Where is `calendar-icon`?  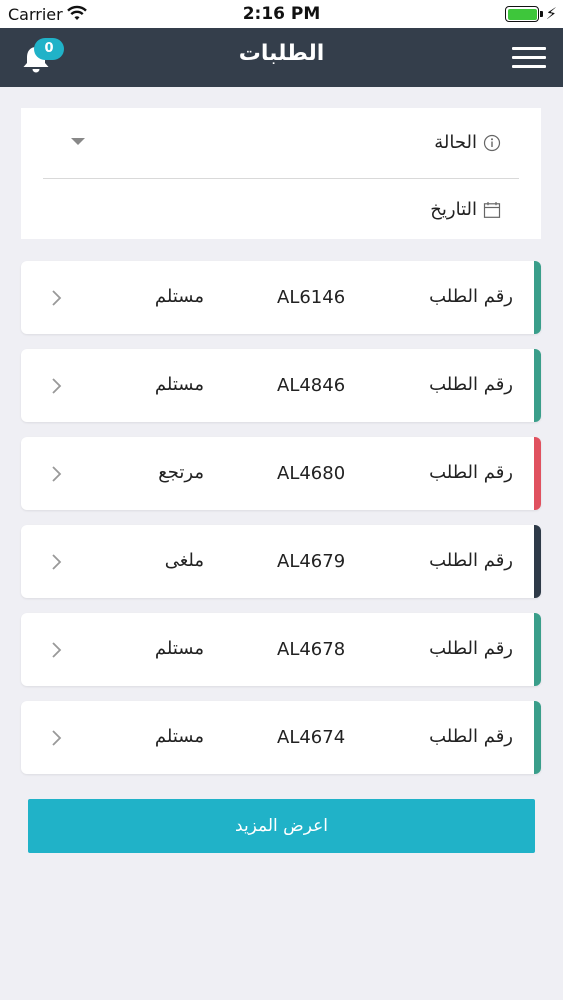 calendar-icon is located at coordinates (492, 210).